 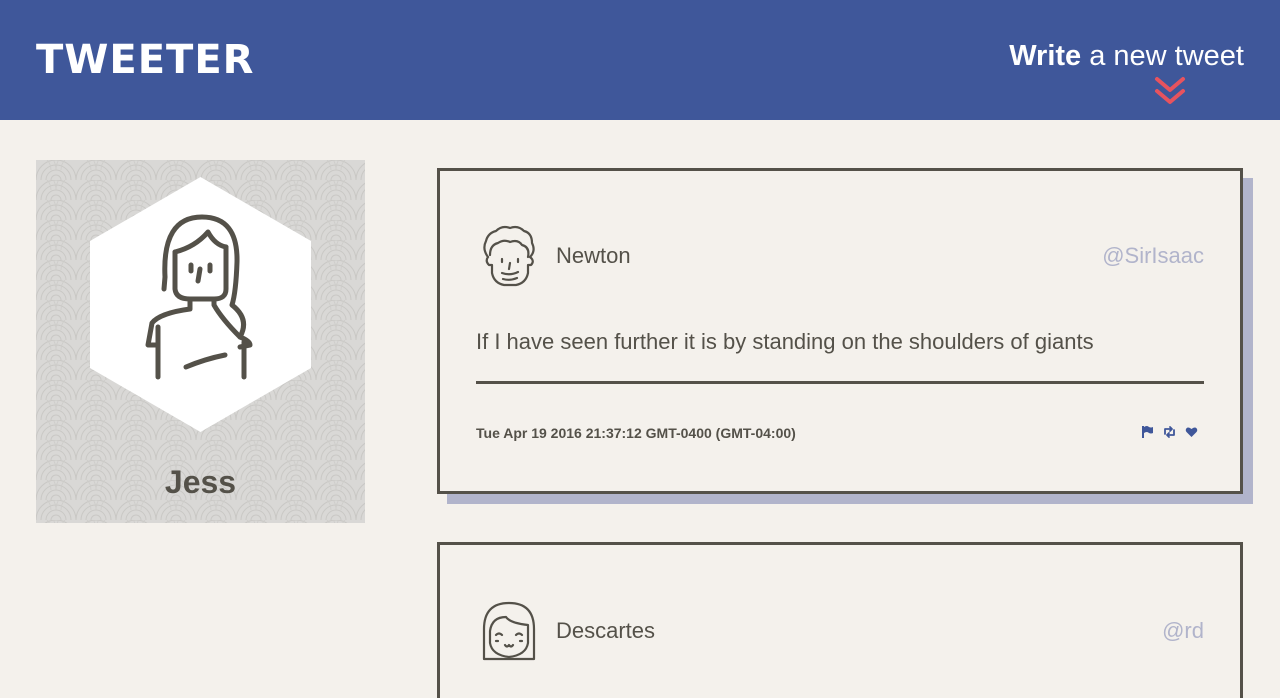 I want to click on compose-label-strong: Write, so click(x=1045, y=56).